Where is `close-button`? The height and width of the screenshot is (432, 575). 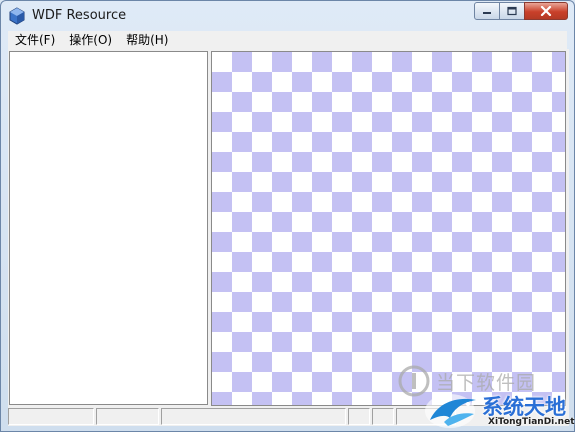 close-button is located at coordinates (546, 11).